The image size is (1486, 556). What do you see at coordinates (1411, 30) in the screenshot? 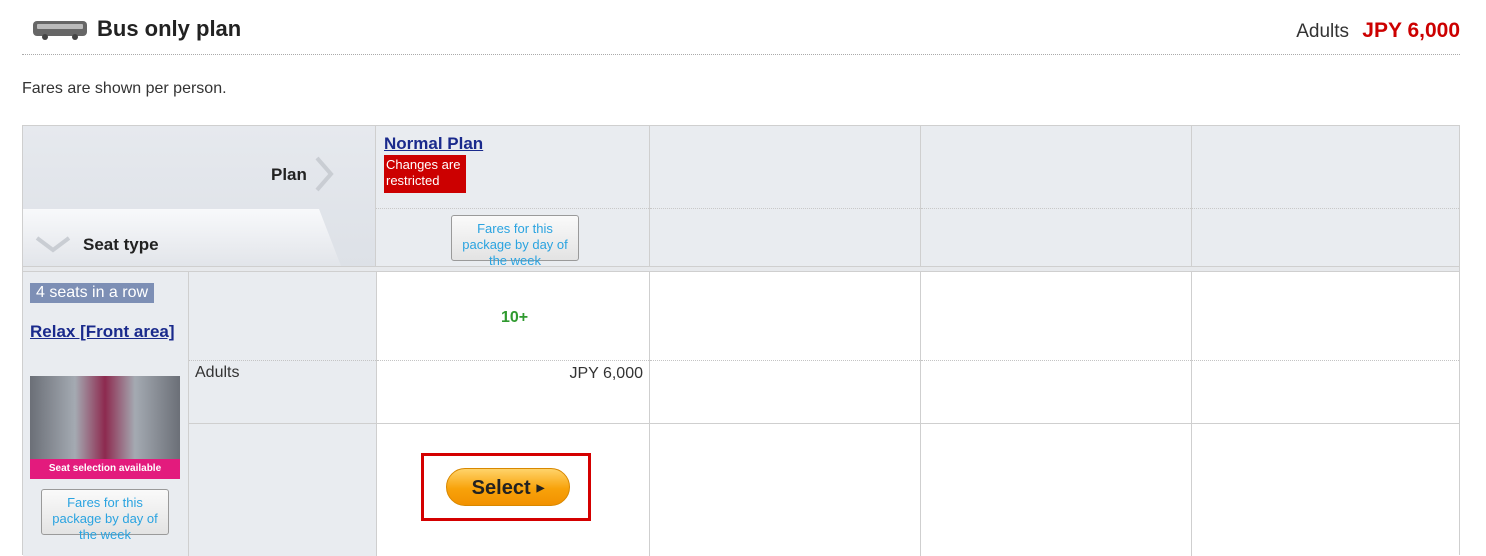
I see `header-price-value: JPY 6,000` at bounding box center [1411, 30].